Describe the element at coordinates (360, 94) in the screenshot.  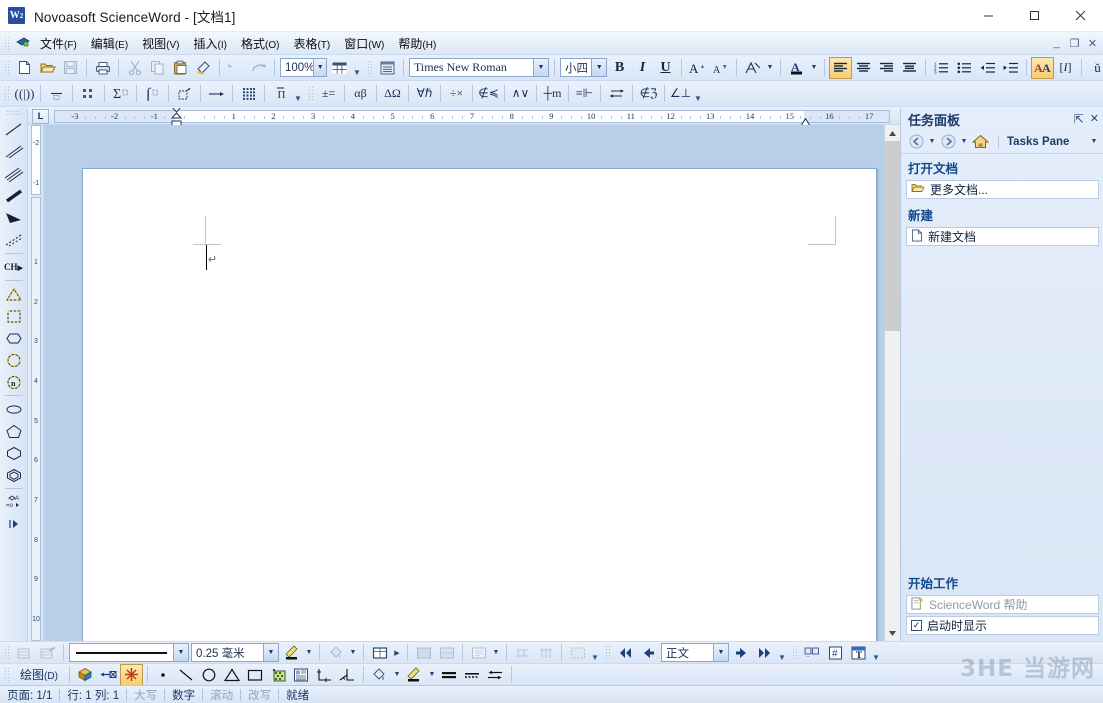
I see `greek-lower-icon: αβ` at that location.